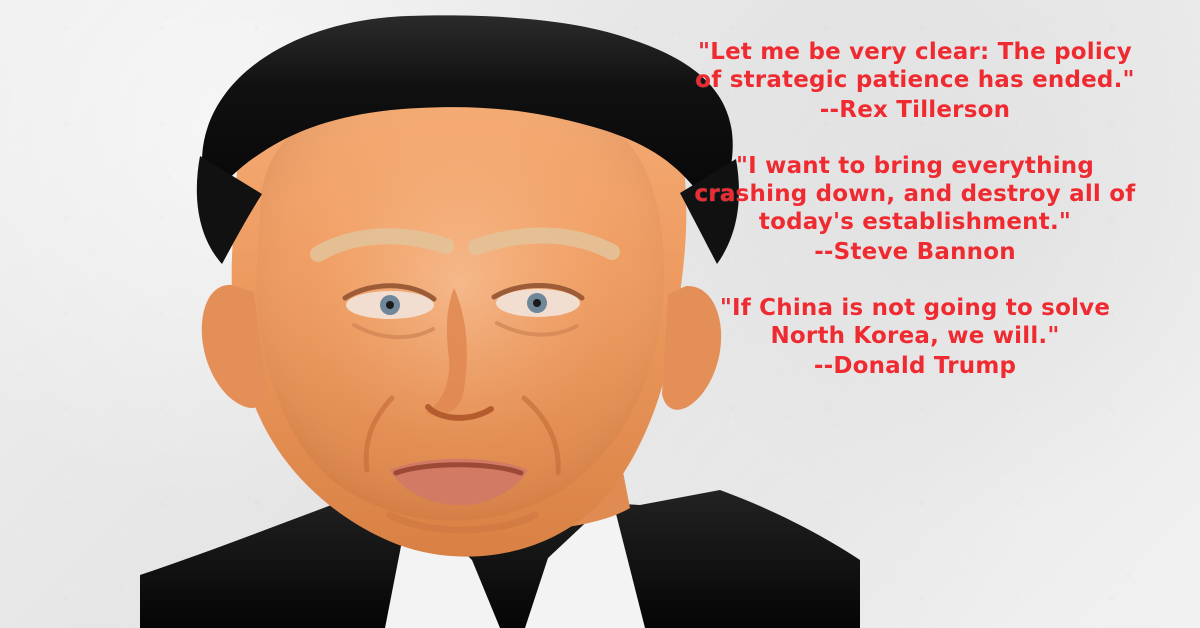 This screenshot has width=1200, height=628. I want to click on right-pupil, so click(537, 303).